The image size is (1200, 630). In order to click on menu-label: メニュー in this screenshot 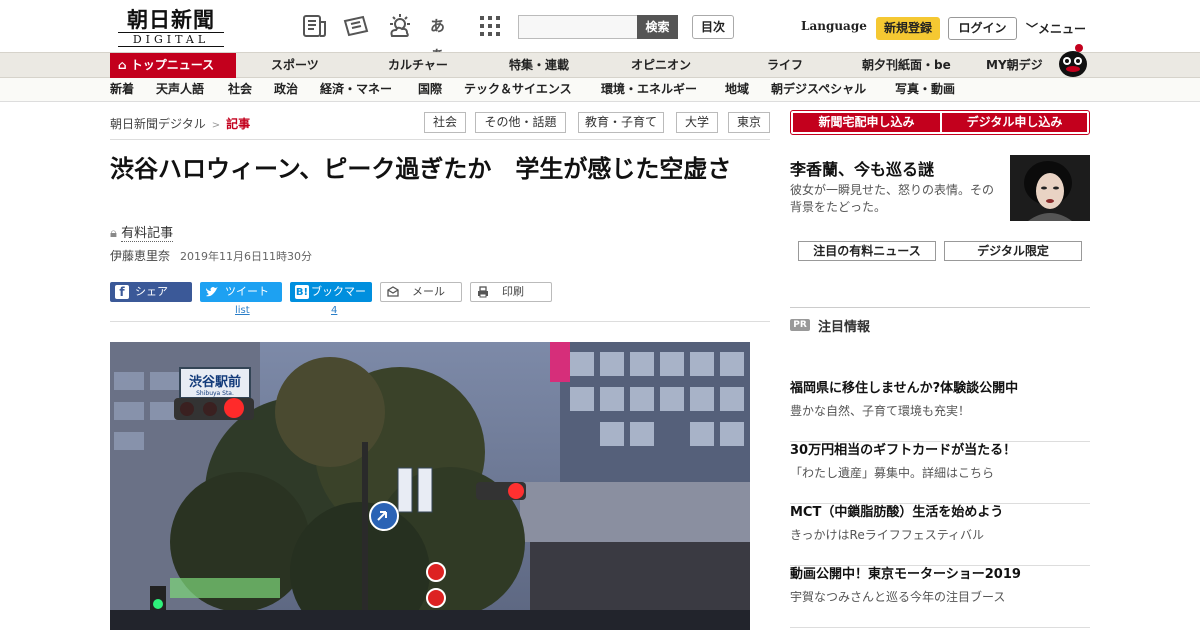, I will do `click(1062, 29)`.